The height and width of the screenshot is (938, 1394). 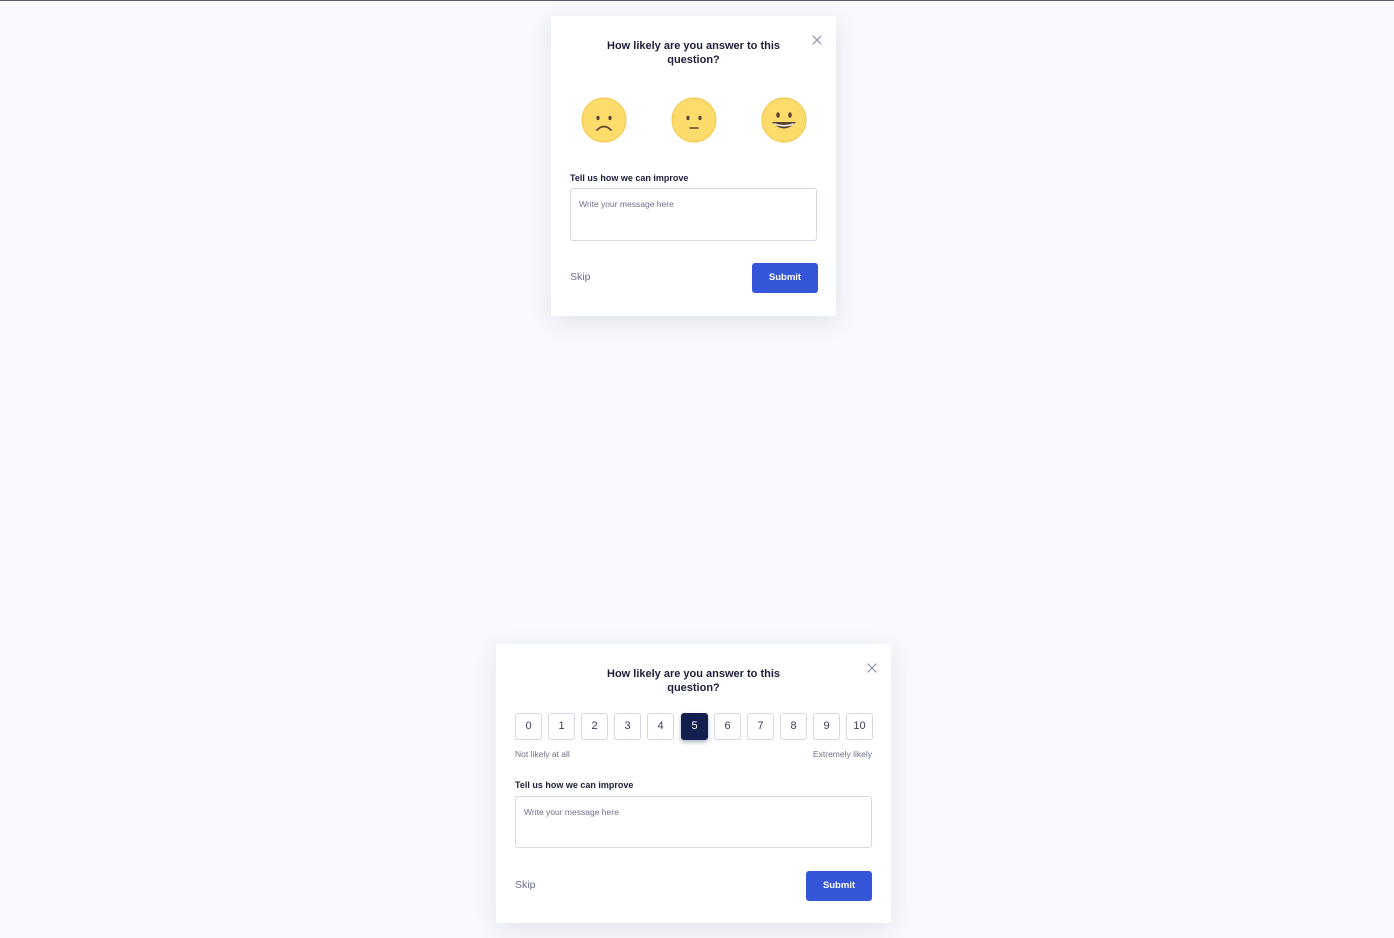 What do you see at coordinates (604, 120) in the screenshot?
I see `sad-face-icon` at bounding box center [604, 120].